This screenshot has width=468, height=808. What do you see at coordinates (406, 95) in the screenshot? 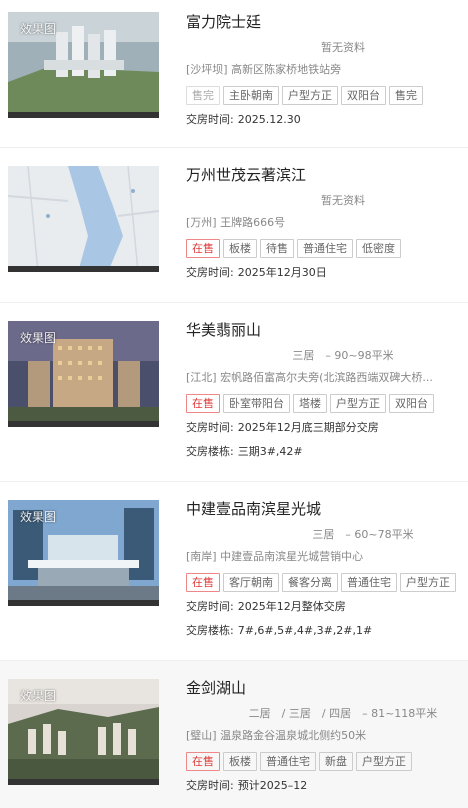
I see `feature-tag: 售完` at bounding box center [406, 95].